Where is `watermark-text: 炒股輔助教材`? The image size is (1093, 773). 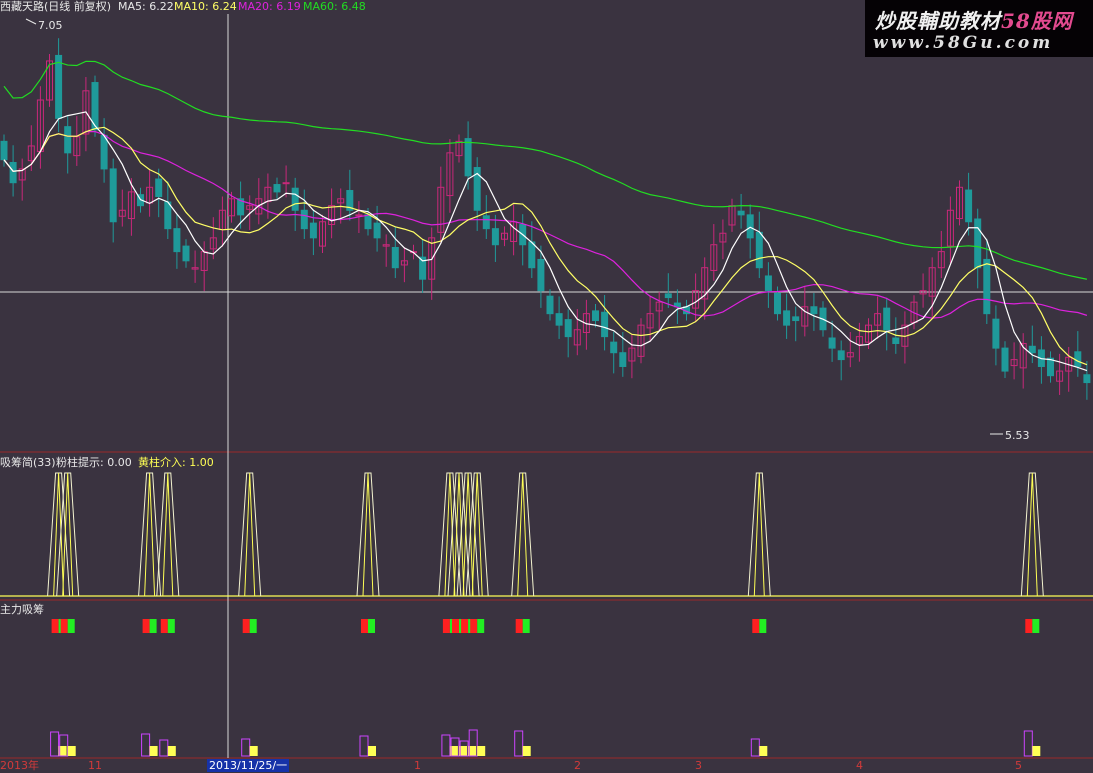 watermark-text: 炒股輔助教材 is located at coordinates (938, 21).